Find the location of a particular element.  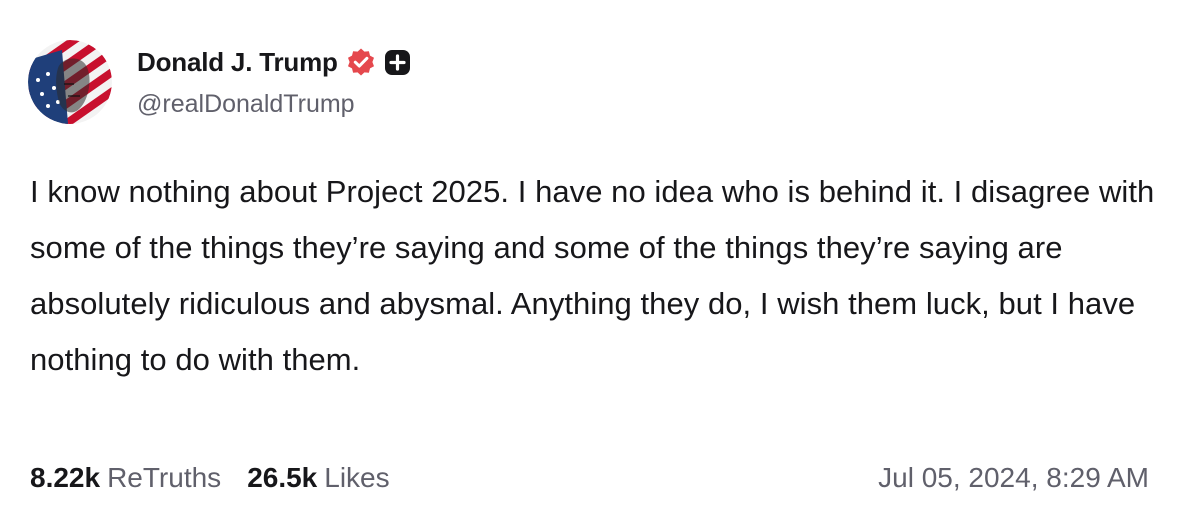

retruths-stat: 8.22k ReTruths is located at coordinates (125, 478).